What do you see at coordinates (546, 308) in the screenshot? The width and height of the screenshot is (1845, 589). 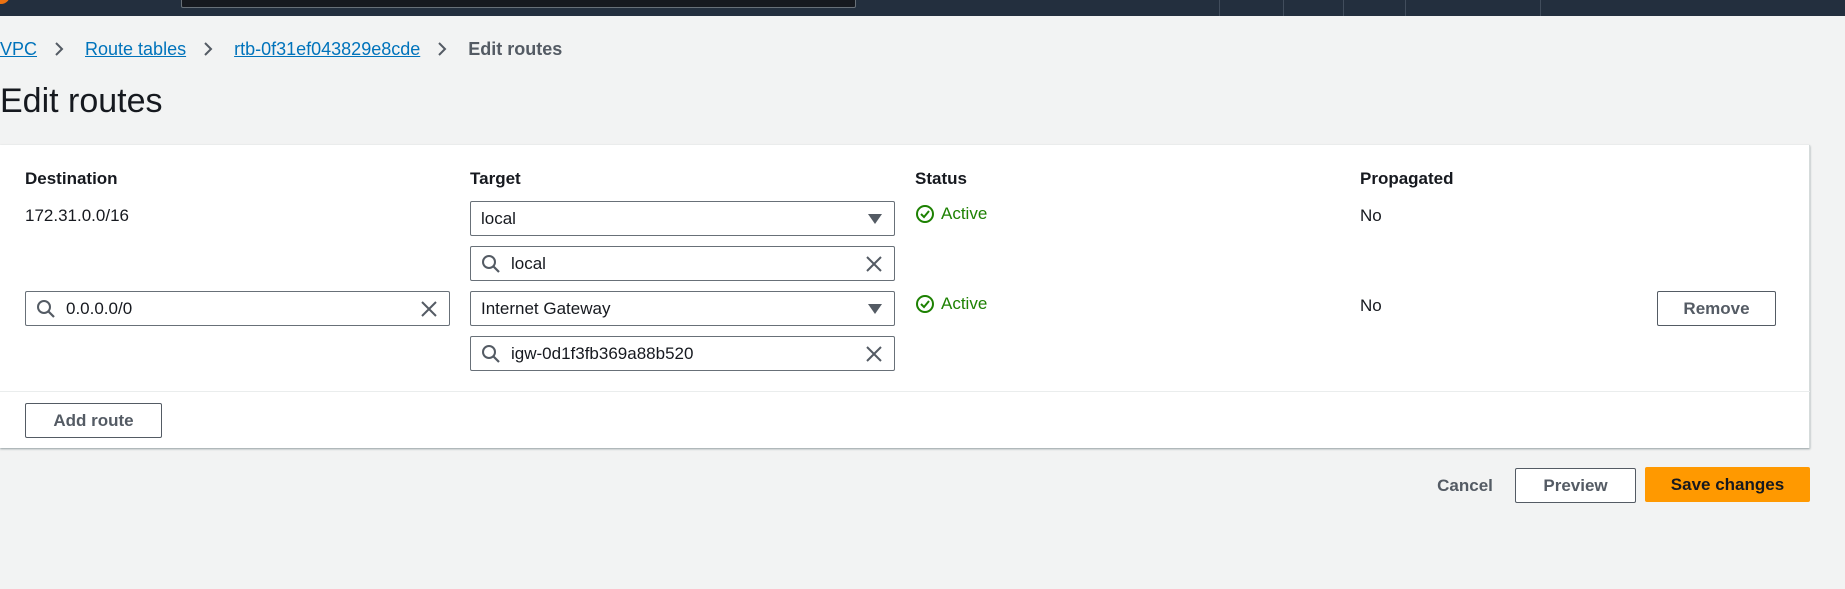 I see `target-type-value: Internet Gateway` at bounding box center [546, 308].